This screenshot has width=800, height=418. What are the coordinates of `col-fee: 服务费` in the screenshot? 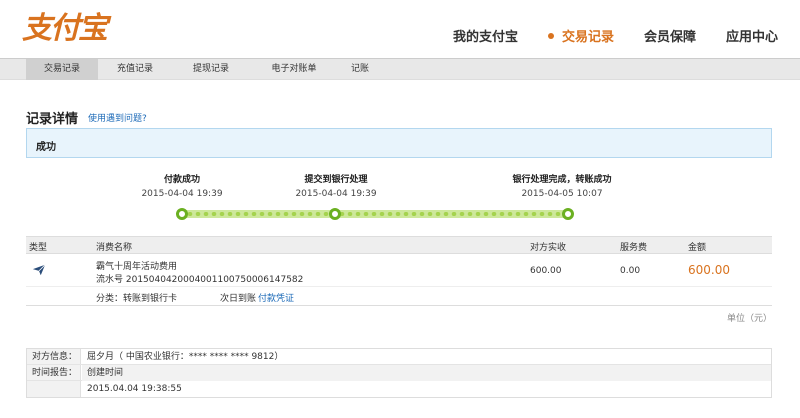 It's located at (634, 248).